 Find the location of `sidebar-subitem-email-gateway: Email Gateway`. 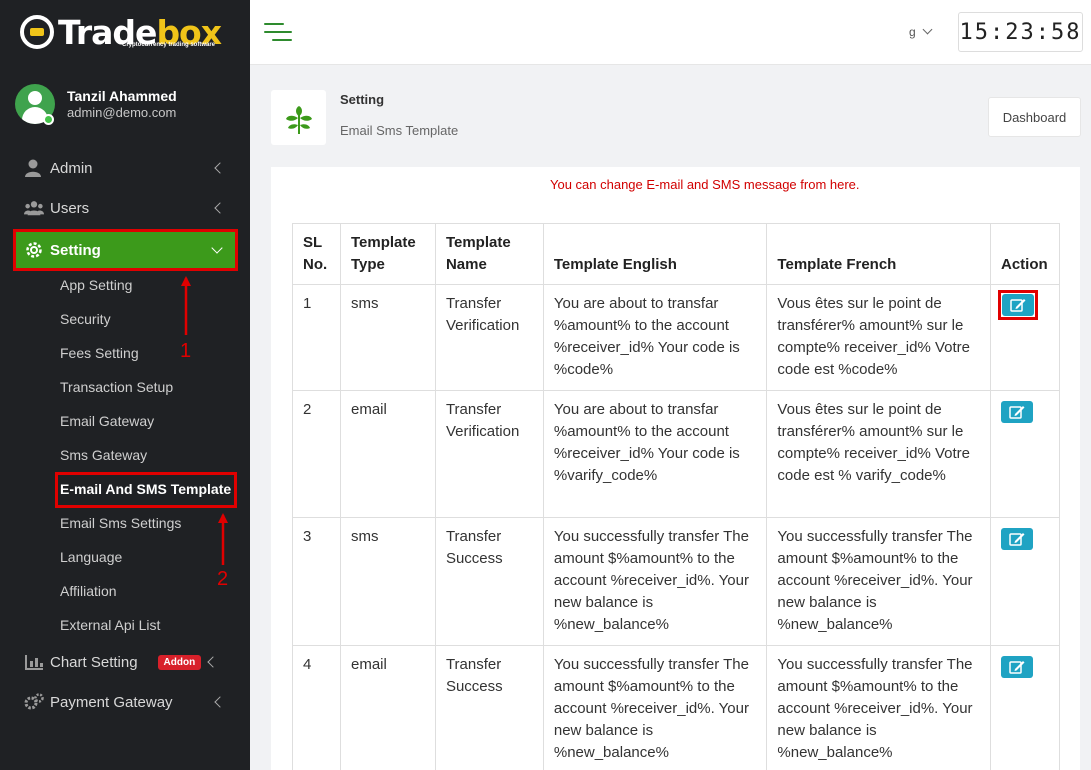

sidebar-subitem-email-gateway: Email Gateway is located at coordinates (107, 421).